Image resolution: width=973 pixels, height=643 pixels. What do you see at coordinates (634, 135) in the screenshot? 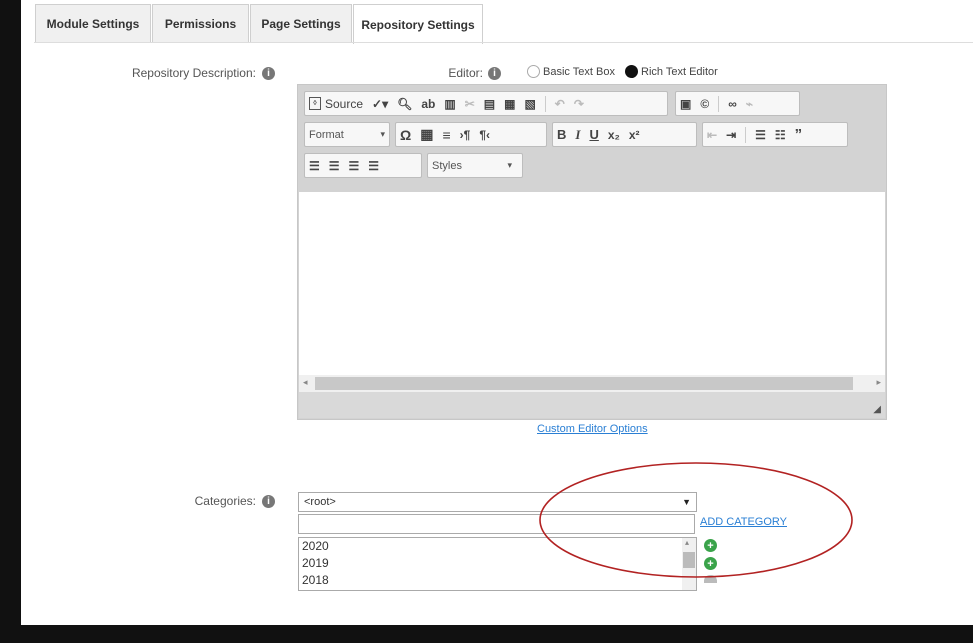
I see `superscript-icon: x²` at bounding box center [634, 135].